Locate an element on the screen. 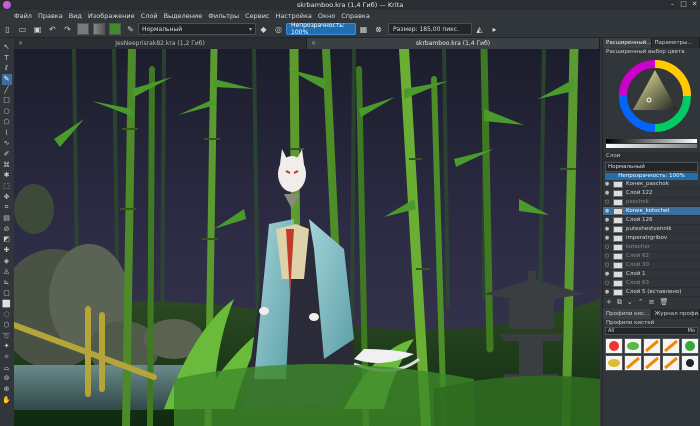 This screenshot has height=426, width=700. mirror-vertical-icon: ▸ is located at coordinates (494, 29).